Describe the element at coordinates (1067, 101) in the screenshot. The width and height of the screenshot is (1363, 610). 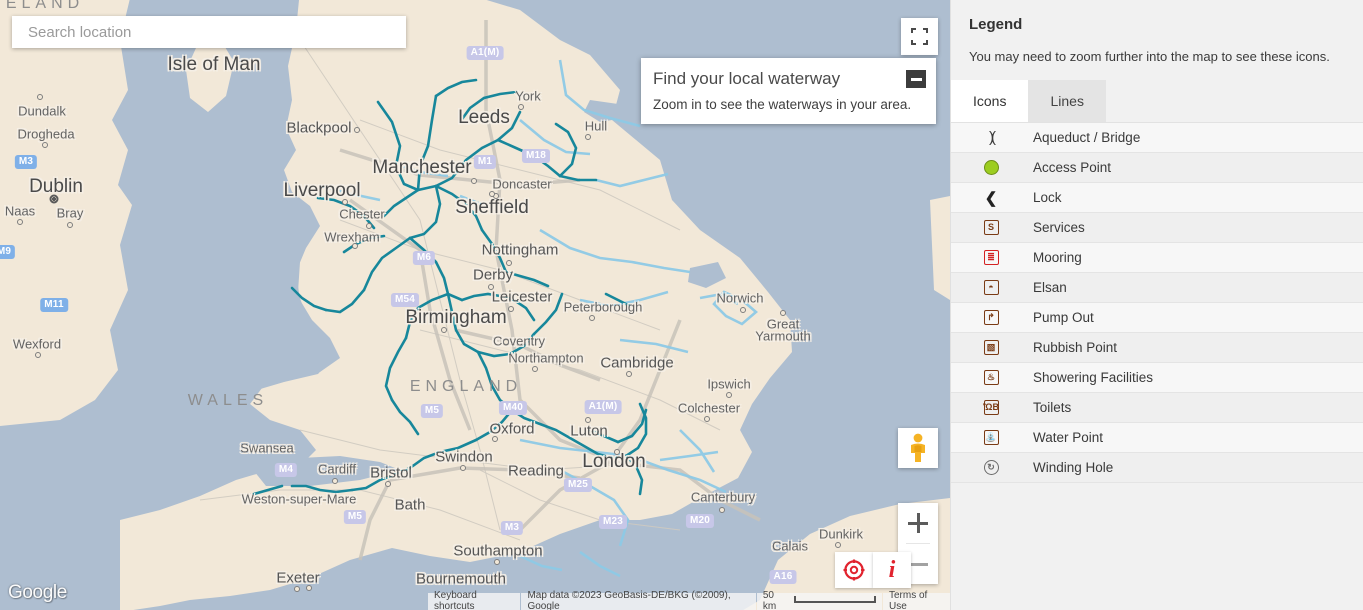
I see `legend-tab-lines: Lines` at that location.